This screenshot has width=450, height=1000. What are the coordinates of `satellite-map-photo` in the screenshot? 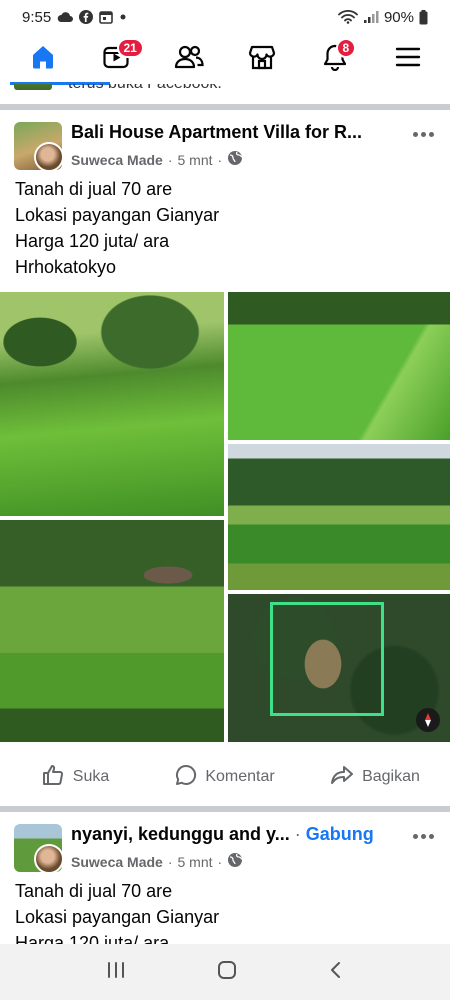 It's located at (339, 668).